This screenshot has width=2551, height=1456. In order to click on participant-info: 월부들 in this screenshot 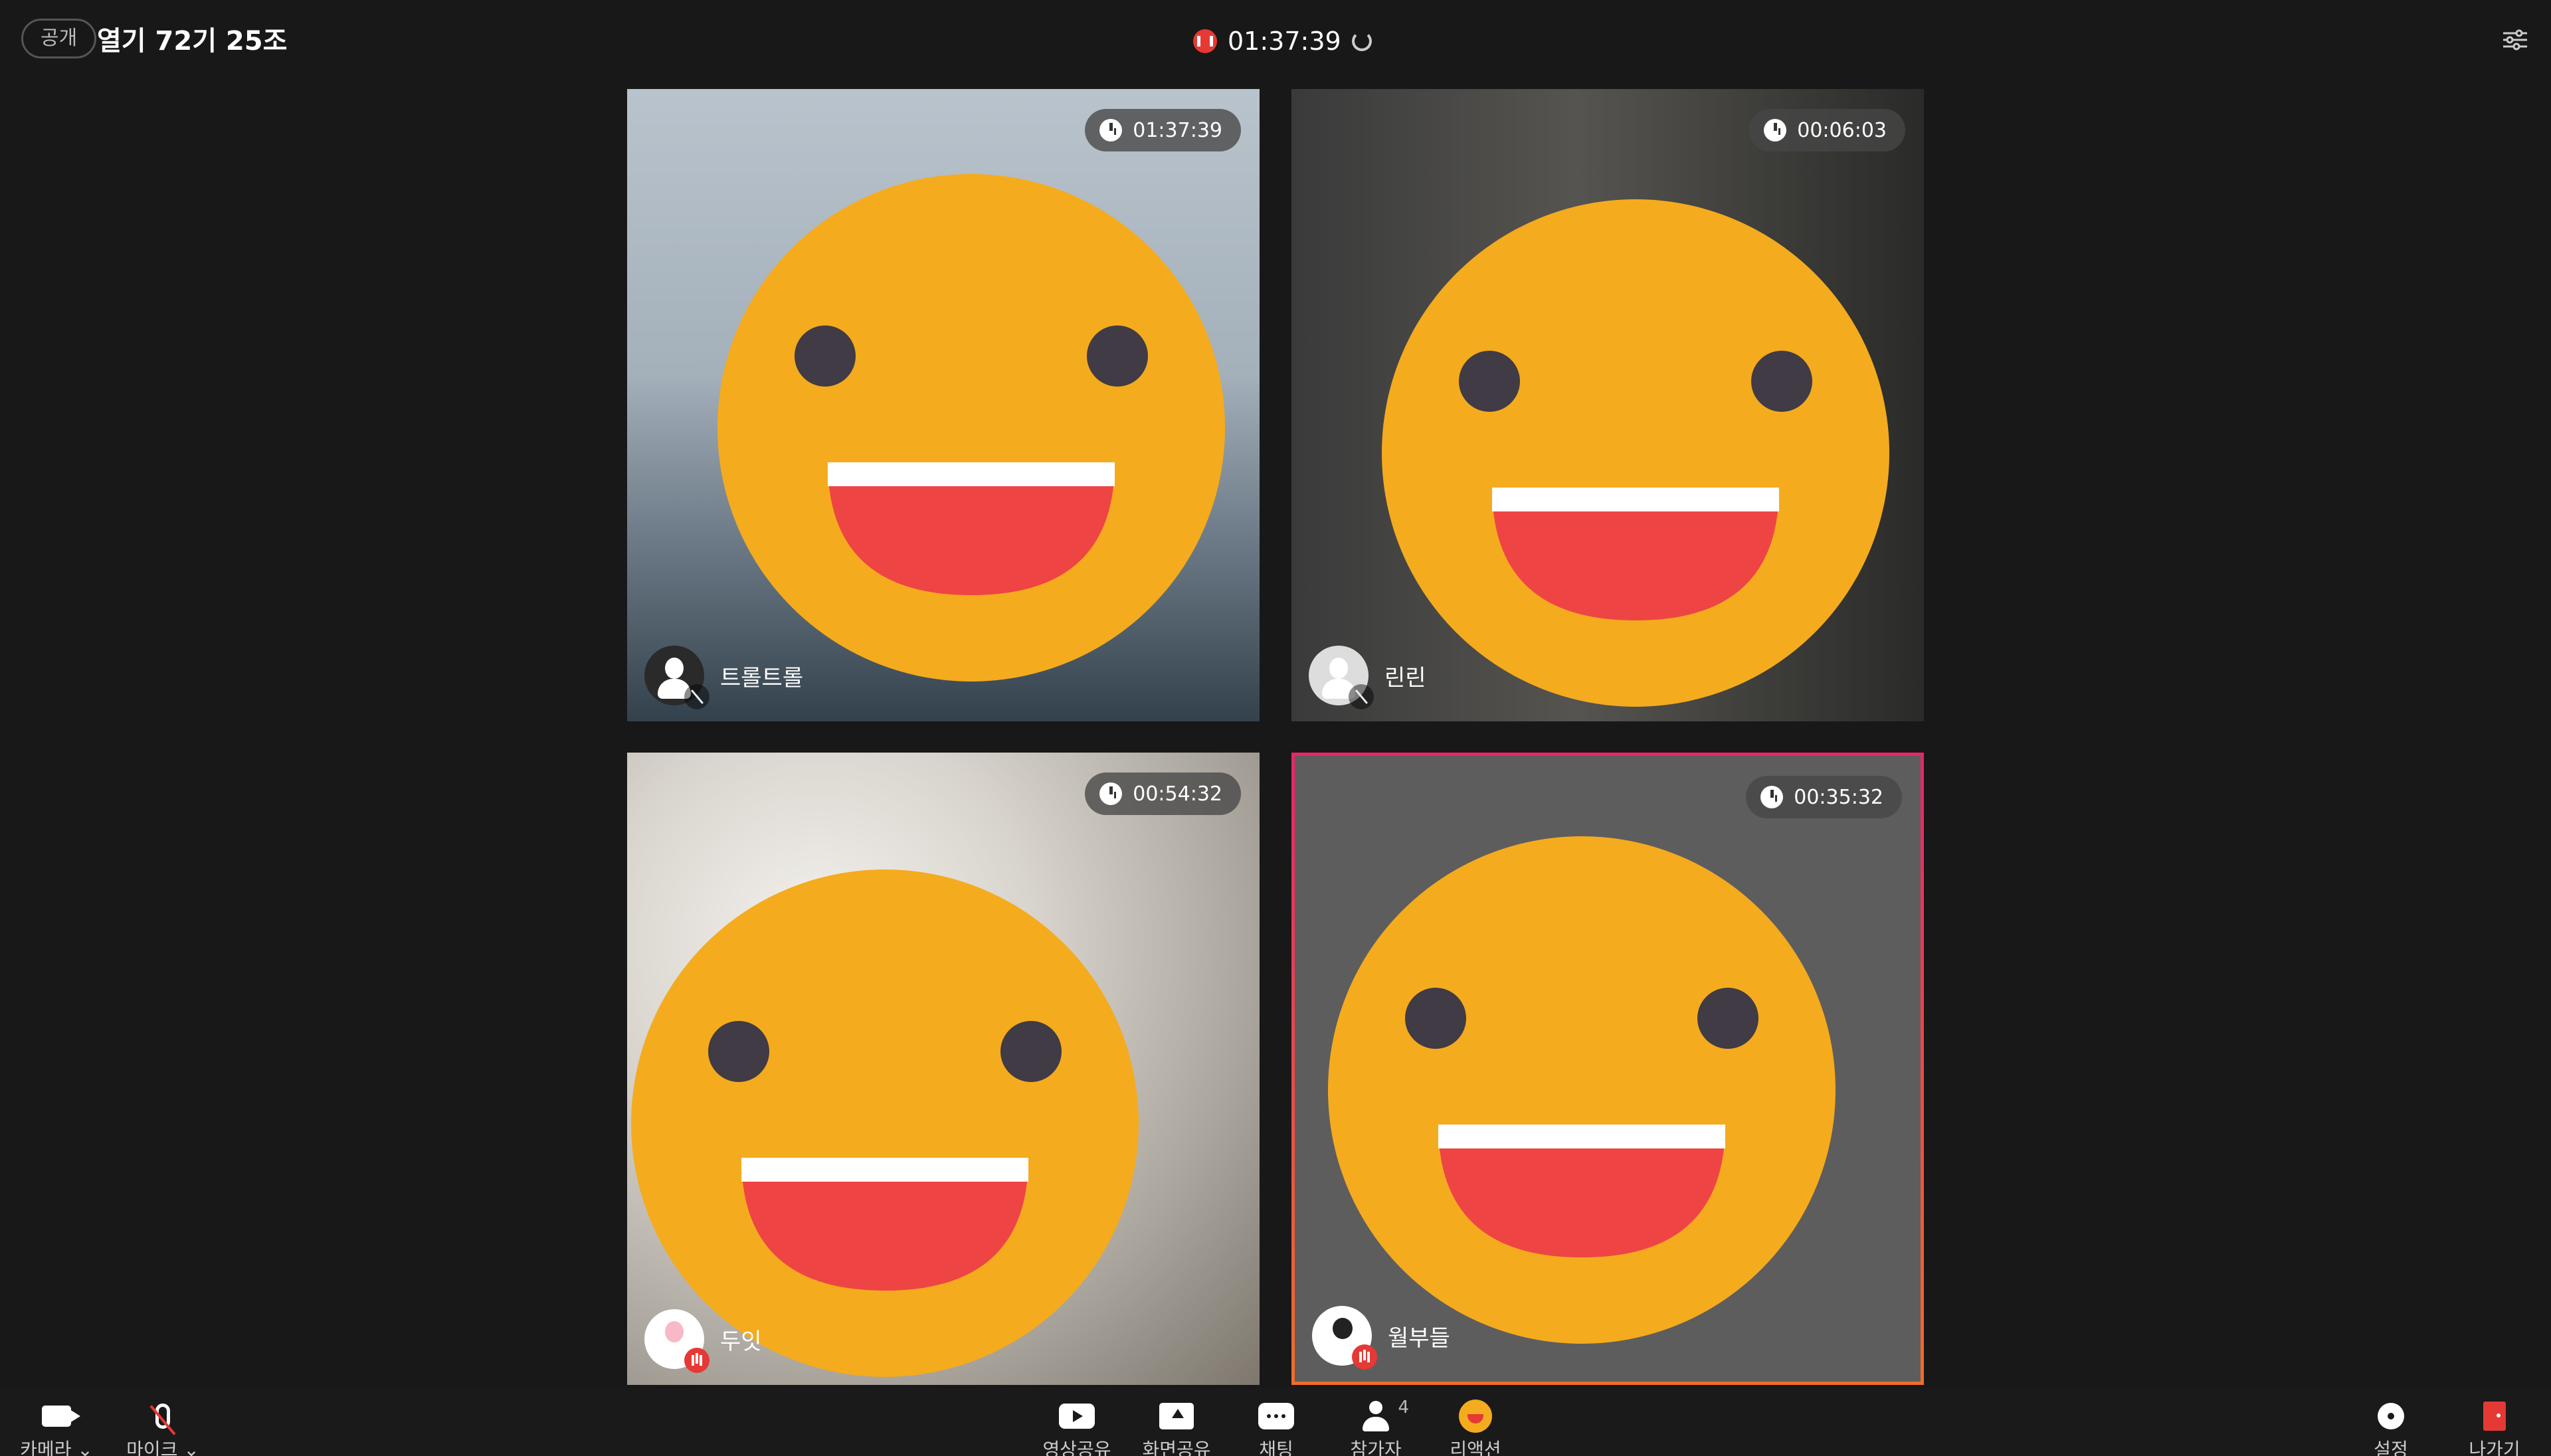, I will do `click(1381, 1338)`.